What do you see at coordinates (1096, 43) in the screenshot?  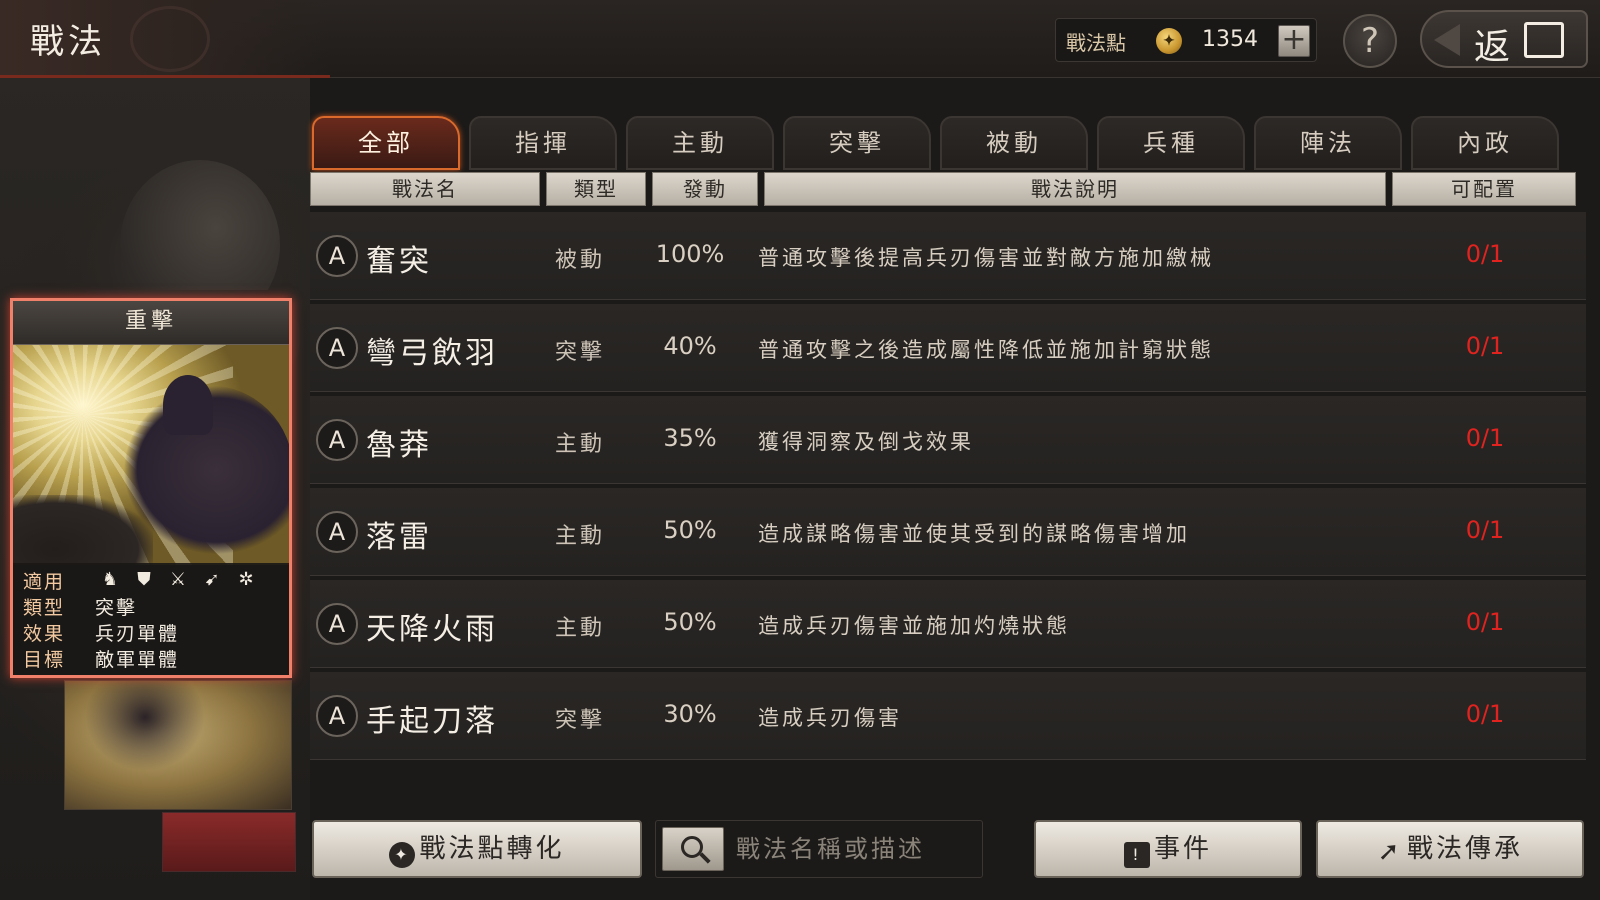 I see `tactic-points-label: 戰法點` at bounding box center [1096, 43].